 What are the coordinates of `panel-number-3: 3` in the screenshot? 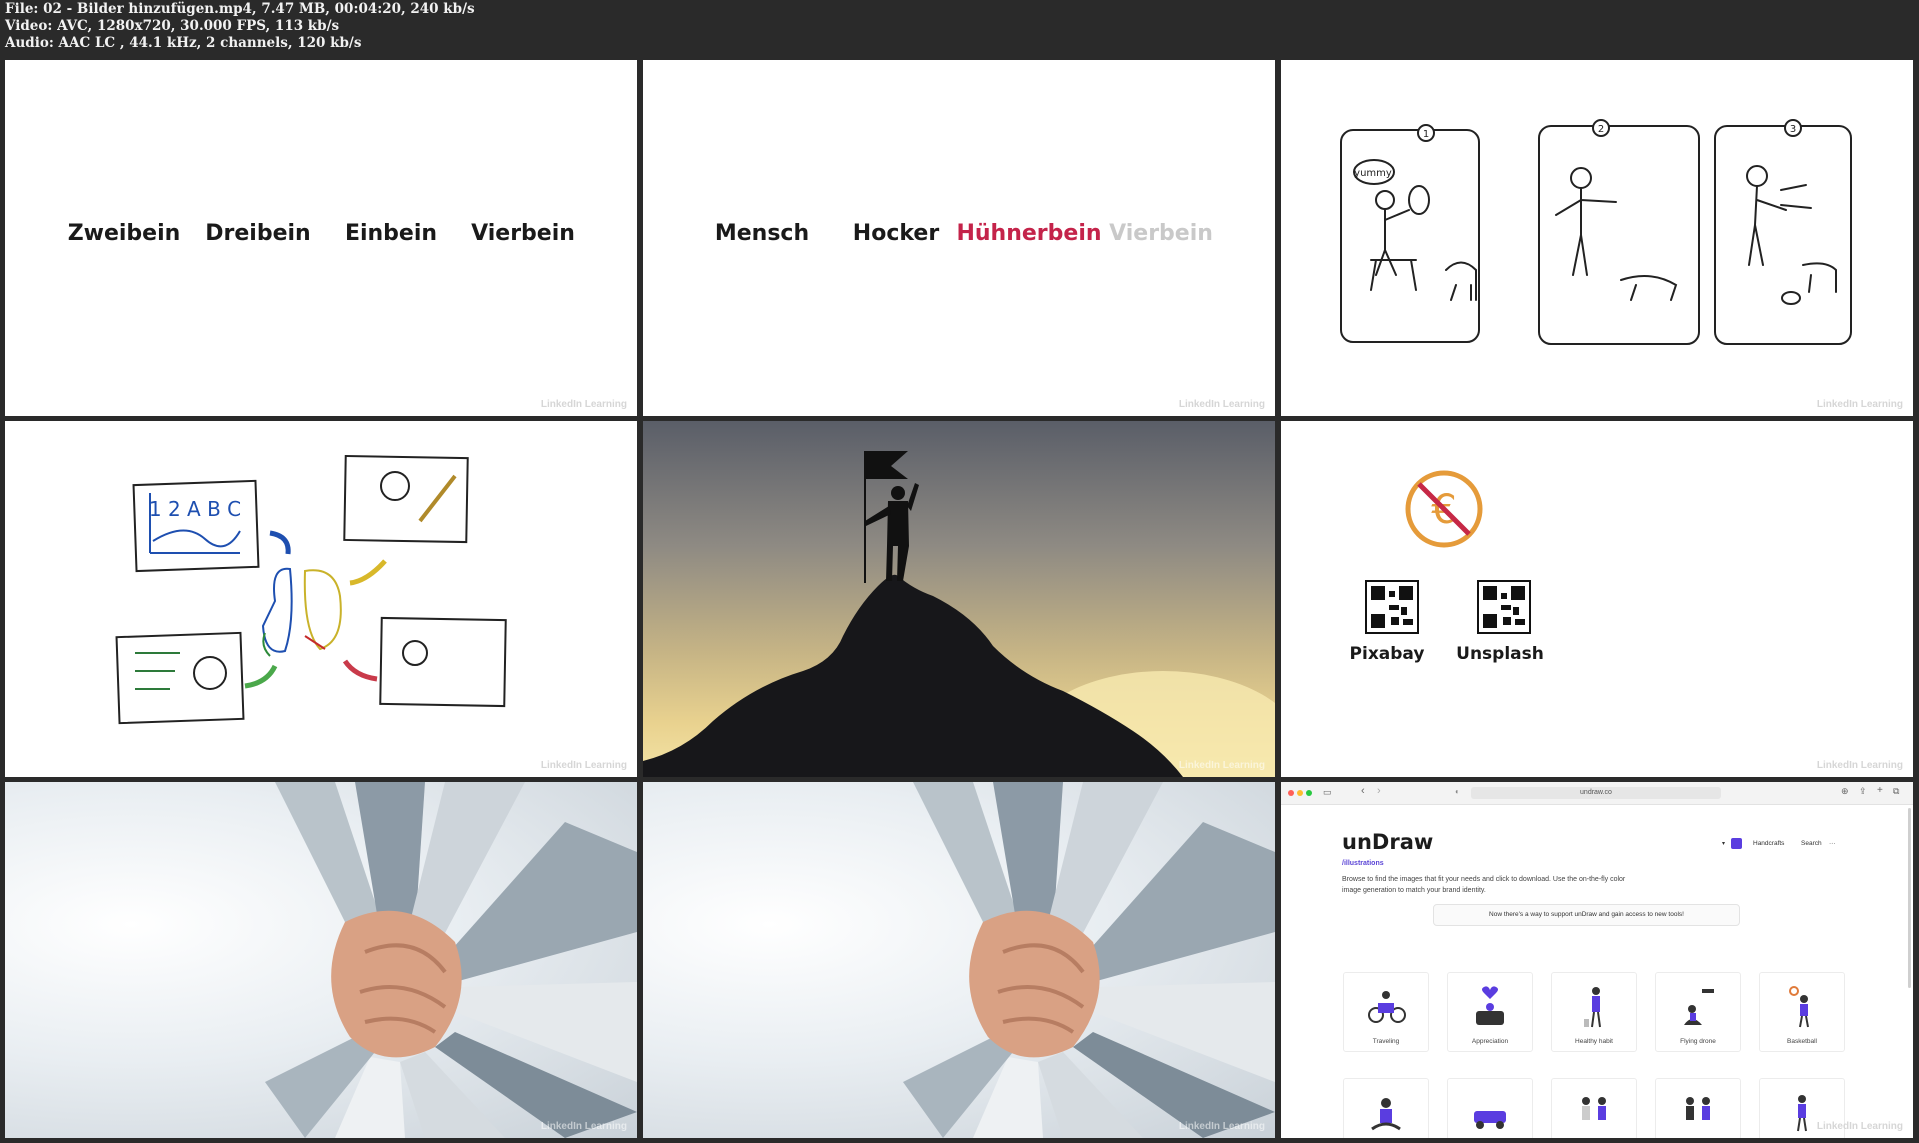 It's located at (1793, 129).